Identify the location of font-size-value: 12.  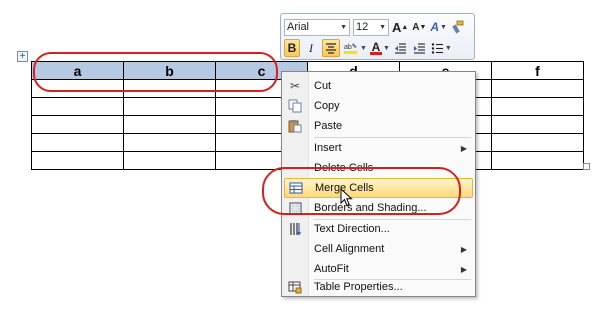
(362, 27).